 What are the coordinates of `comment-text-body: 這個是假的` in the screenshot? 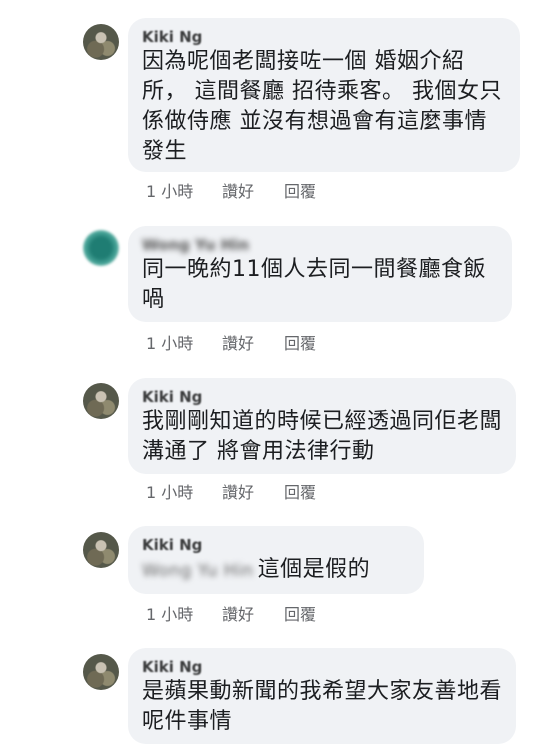 It's located at (314, 569).